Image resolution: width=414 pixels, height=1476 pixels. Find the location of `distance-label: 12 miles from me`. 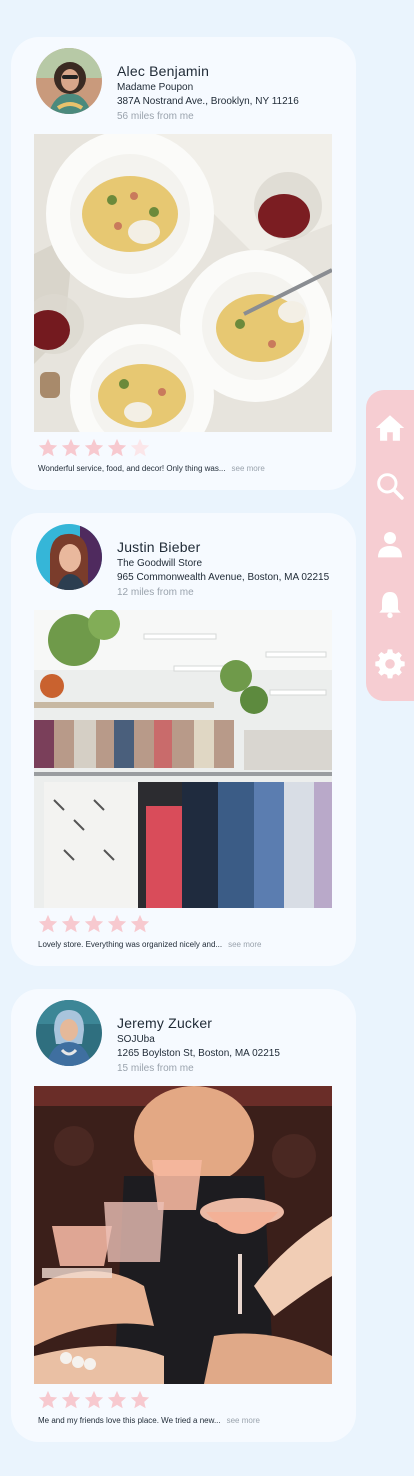

distance-label: 12 miles from me is located at coordinates (155, 592).